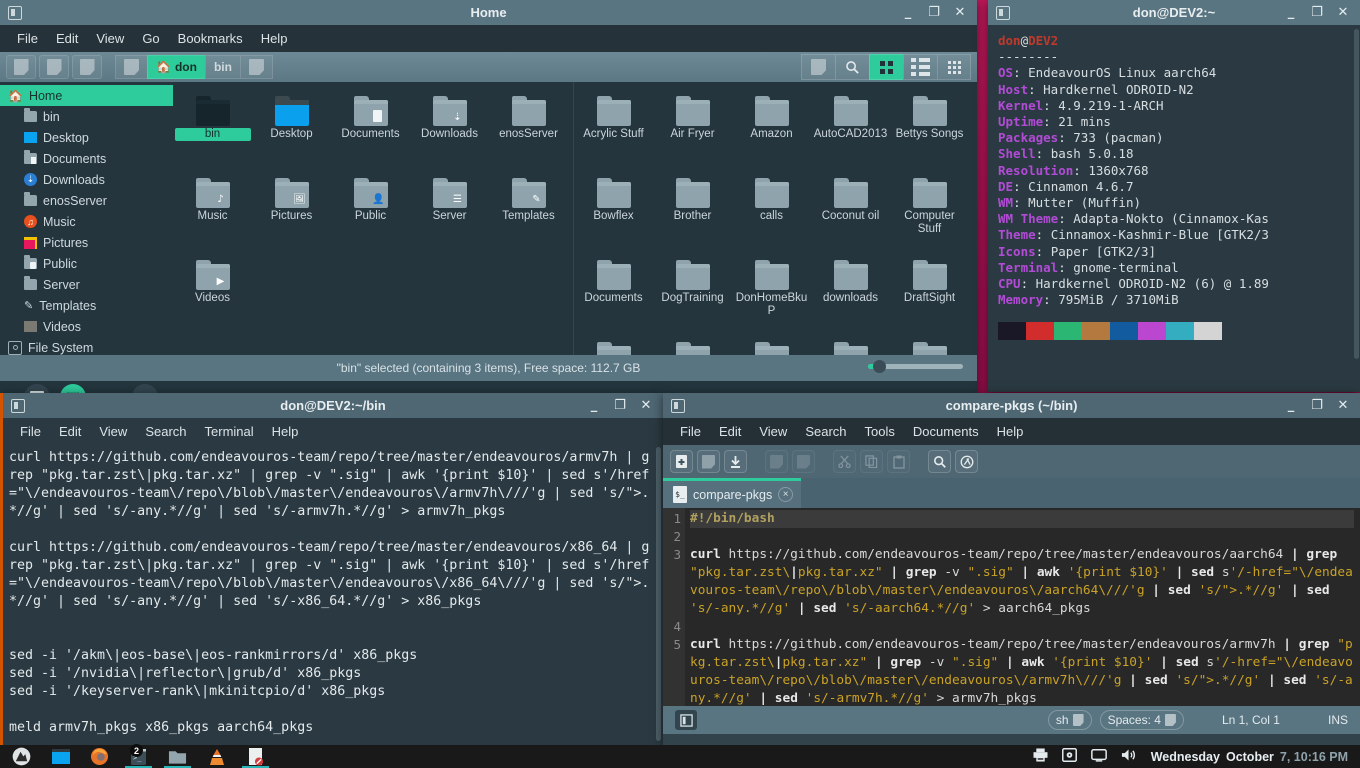 This screenshot has height=768, width=1360. Describe the element at coordinates (138, 756) in the screenshot. I see `terminal-icon: >_ 2` at that location.